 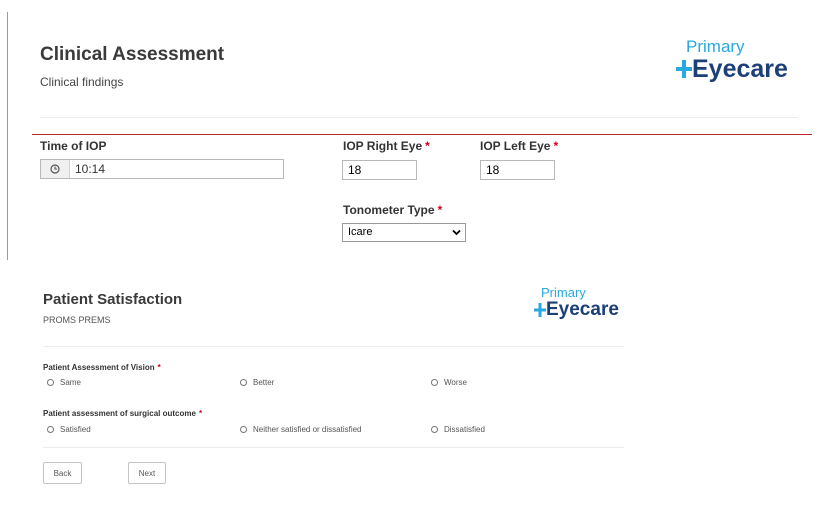 I want to click on iop-right-eye-label: IOP Right Eye *, so click(x=386, y=146).